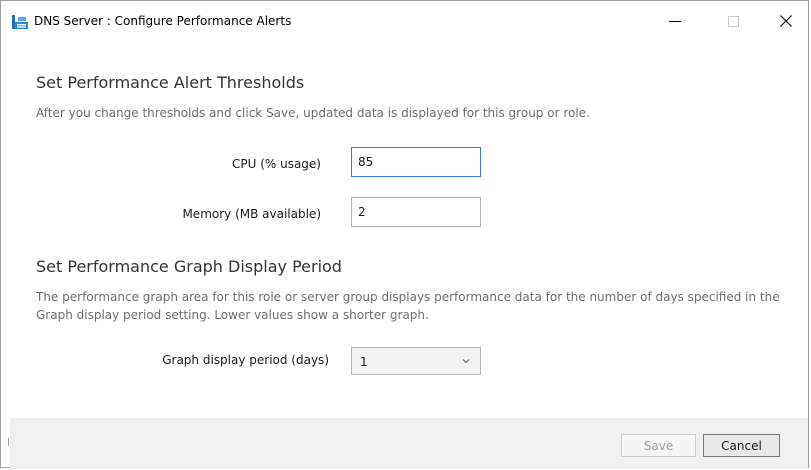 The width and height of the screenshot is (811, 470). Describe the element at coordinates (466, 361) in the screenshot. I see `chevron-down-icon` at that location.